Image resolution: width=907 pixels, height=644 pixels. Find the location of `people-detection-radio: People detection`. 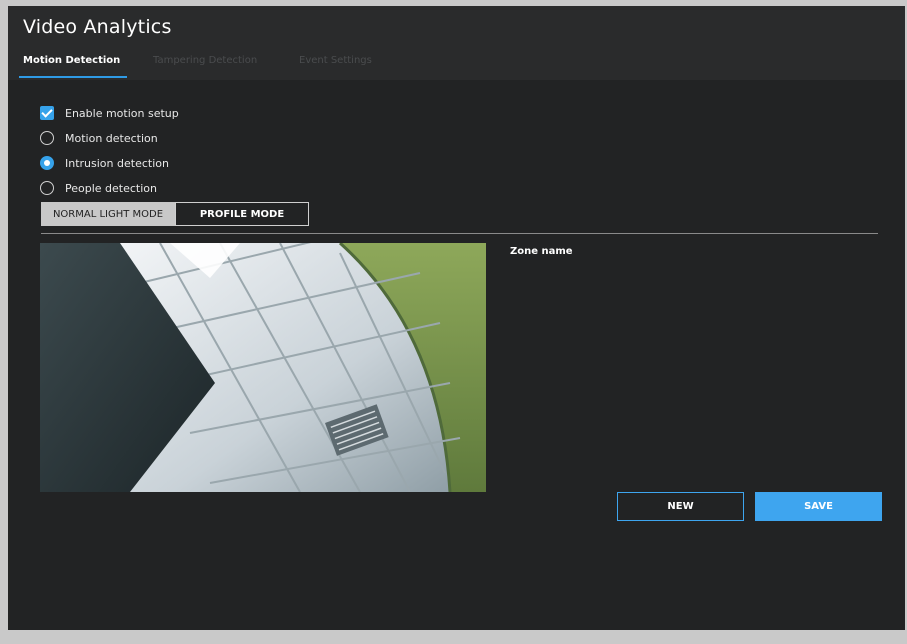

people-detection-radio: People detection is located at coordinates (98, 188).